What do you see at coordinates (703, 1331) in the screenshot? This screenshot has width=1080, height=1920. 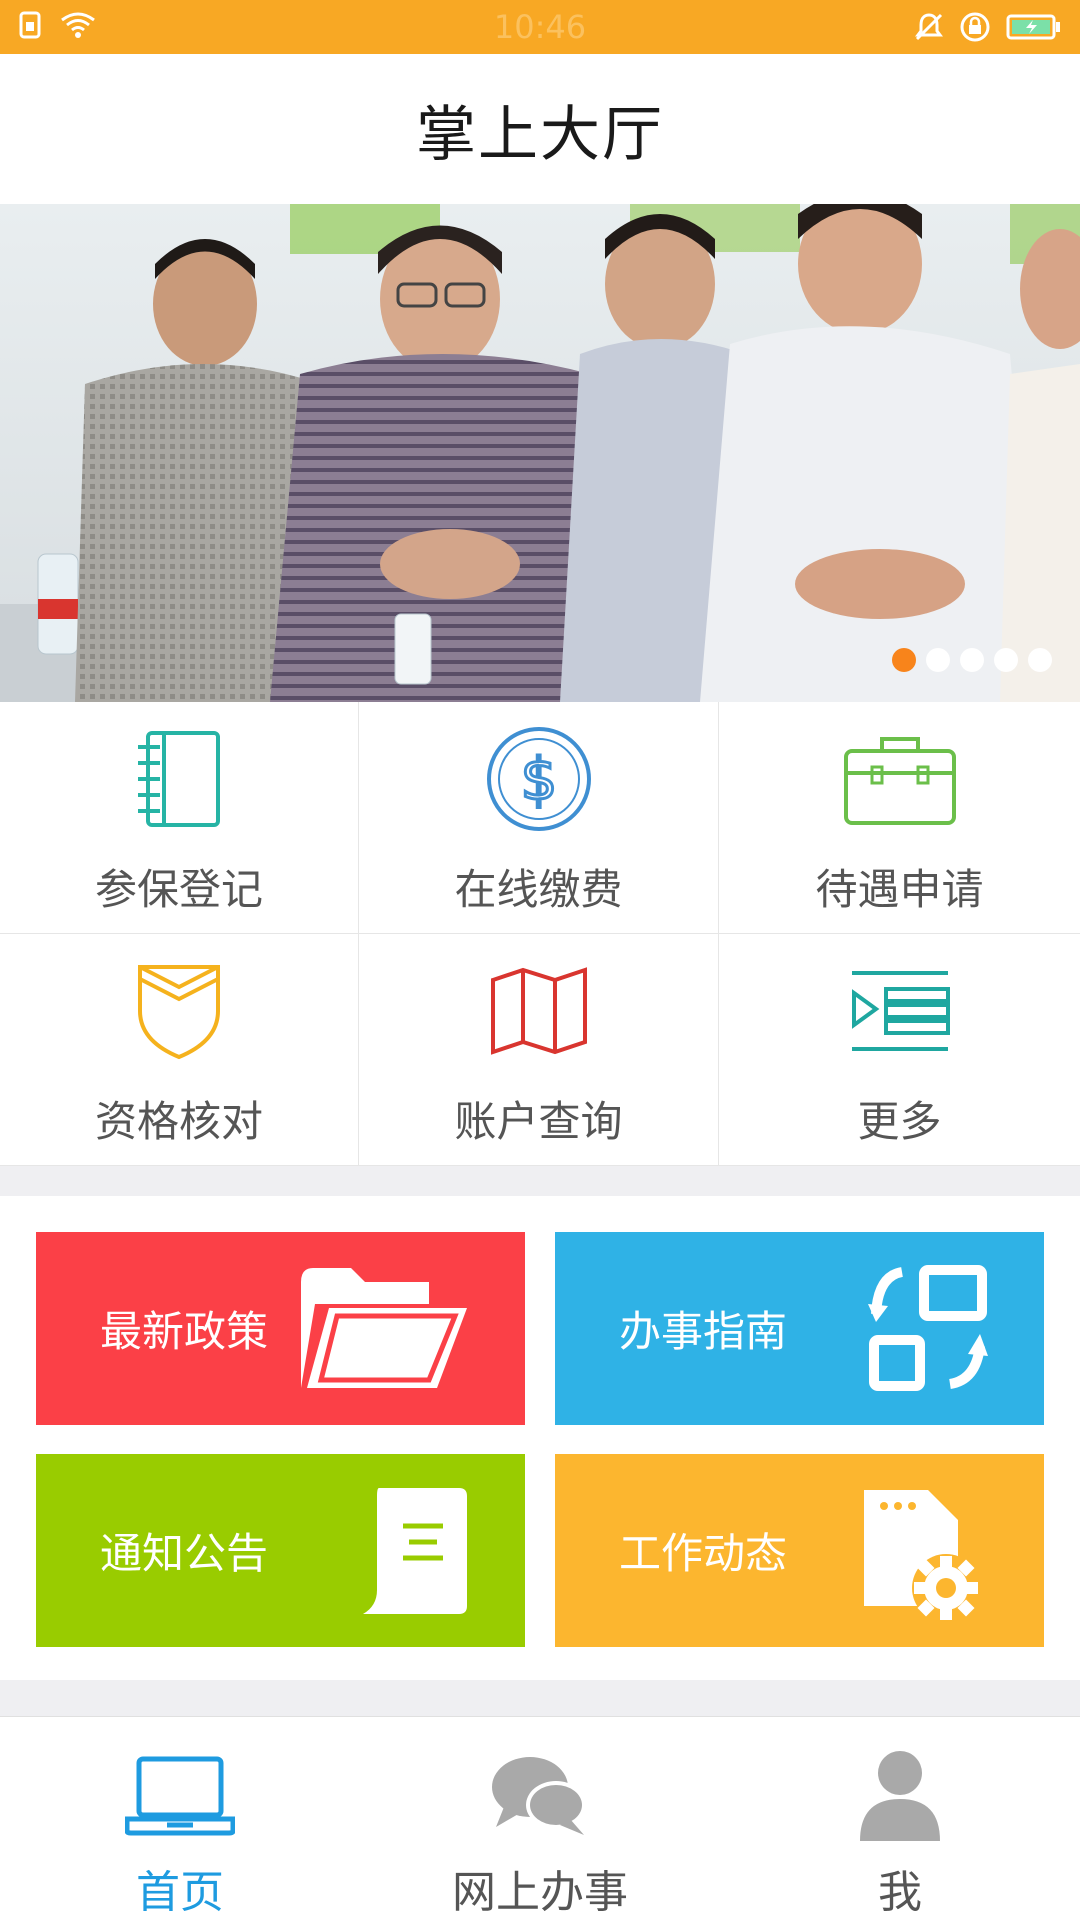 I see `tile-label: 办事指南` at bounding box center [703, 1331].